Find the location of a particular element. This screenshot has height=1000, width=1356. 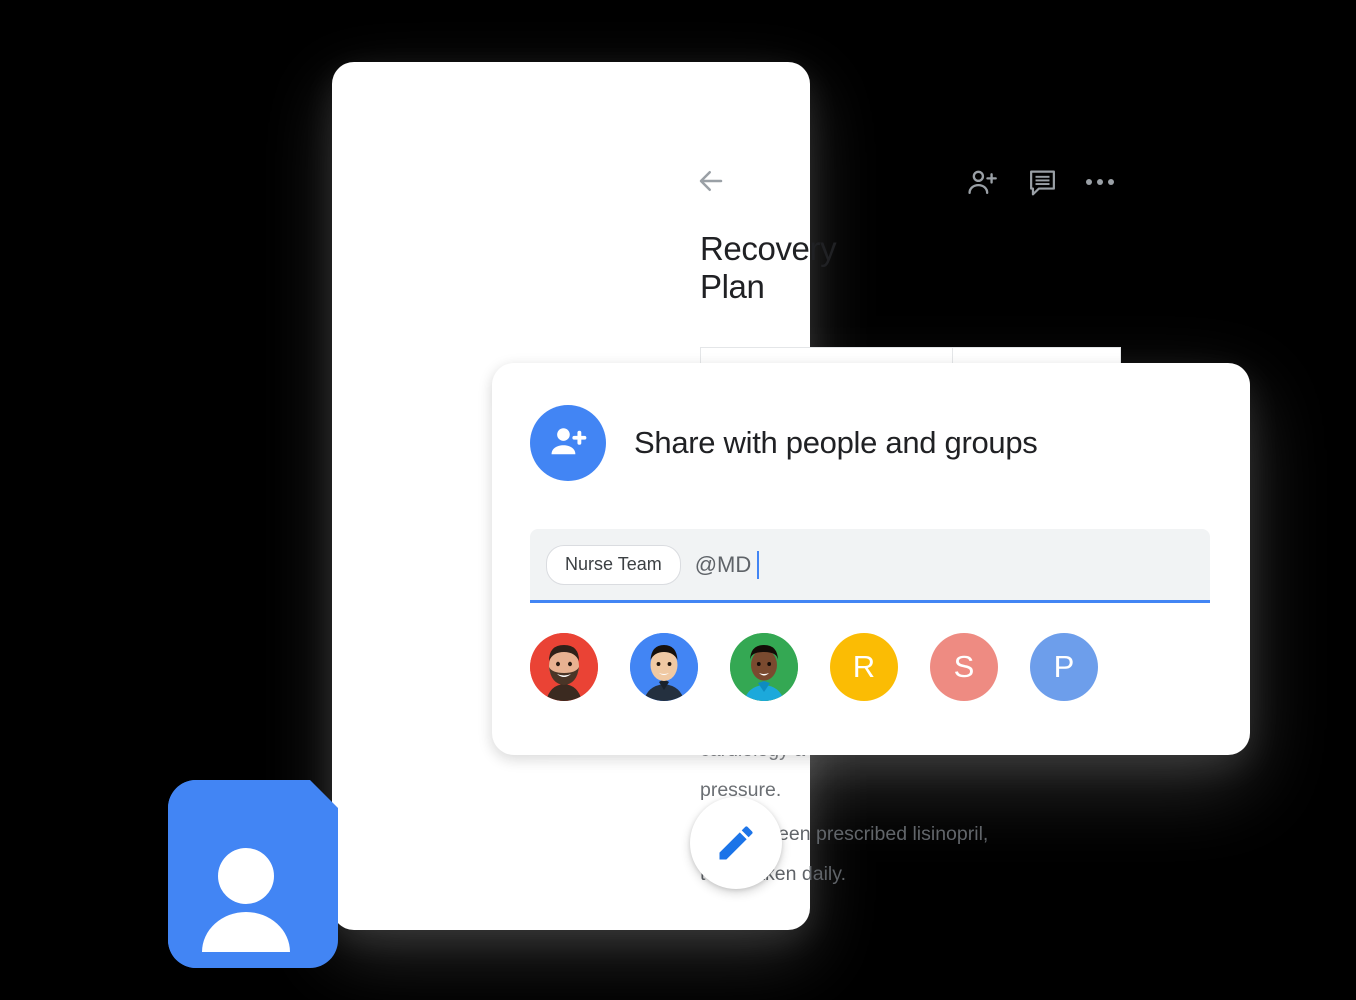

avatar-photo-man-suit is located at coordinates (664, 667).